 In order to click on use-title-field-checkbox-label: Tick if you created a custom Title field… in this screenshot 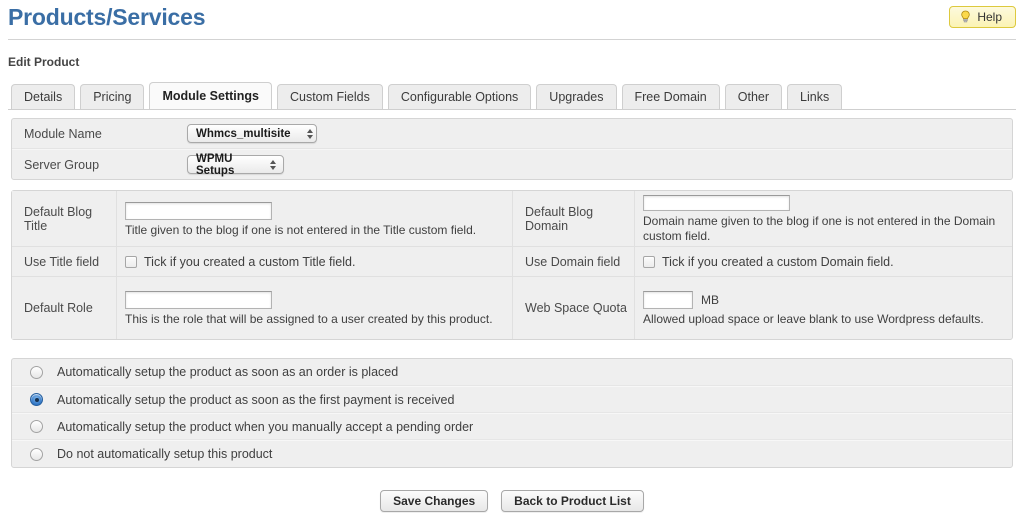, I will do `click(250, 261)`.